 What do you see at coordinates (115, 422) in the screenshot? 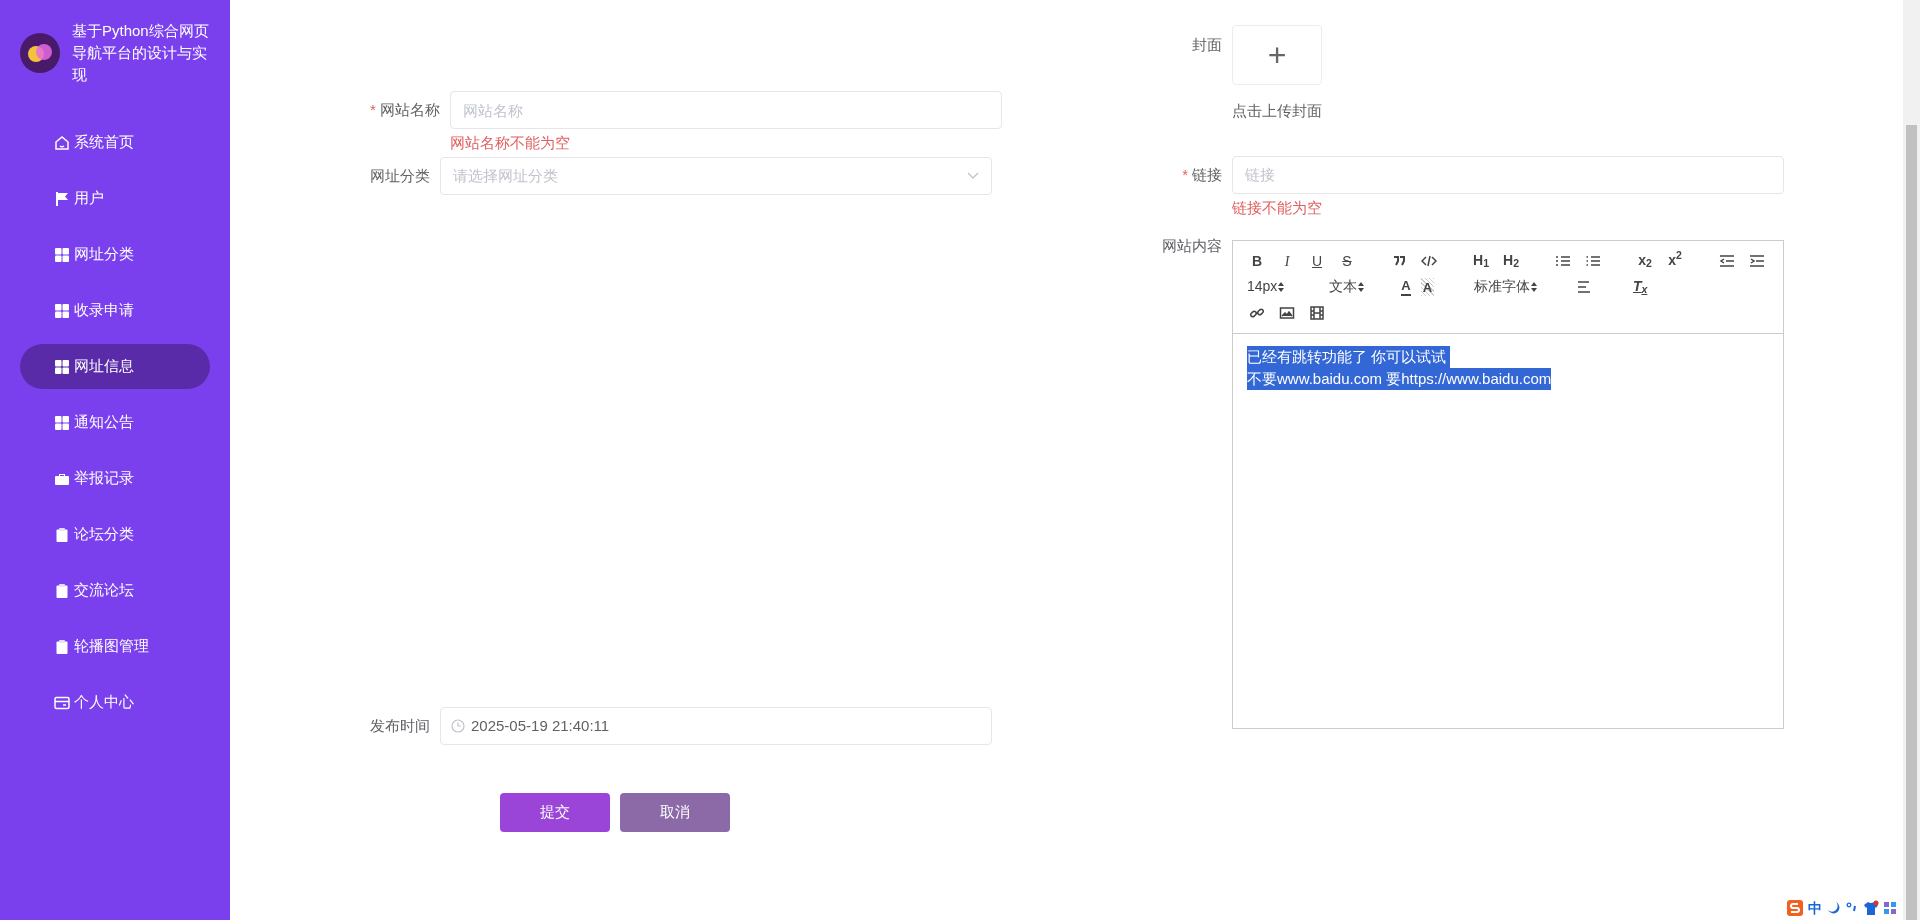
I see `sidebar-item: 通知公告` at bounding box center [115, 422].